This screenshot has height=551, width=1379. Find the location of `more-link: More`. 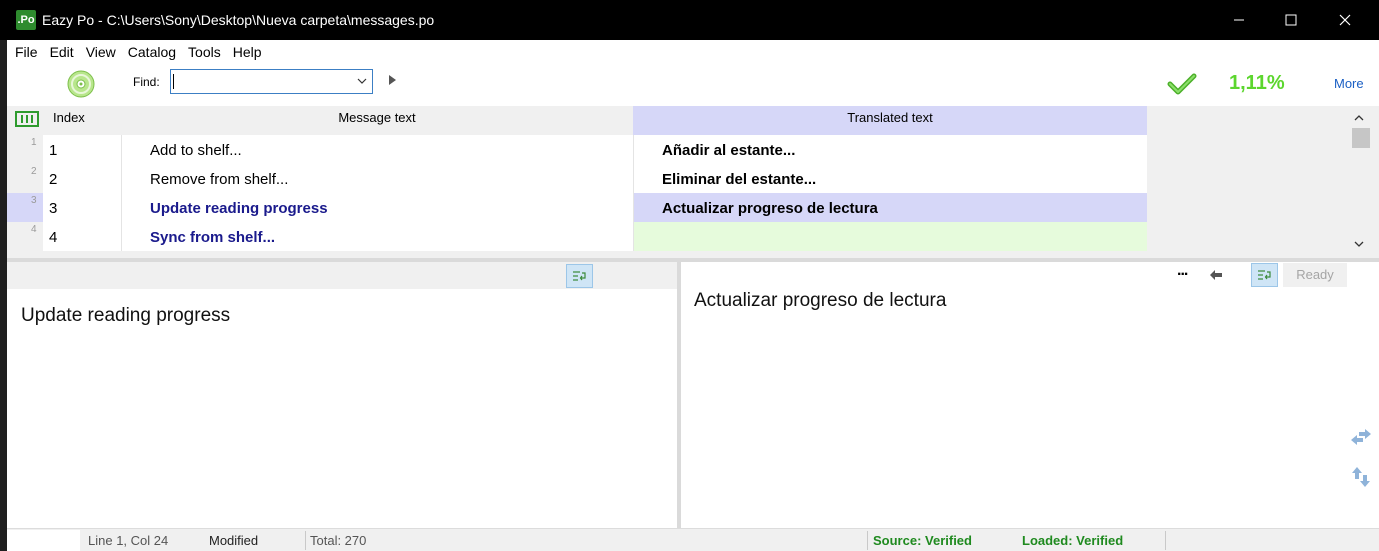

more-link: More is located at coordinates (1349, 83).